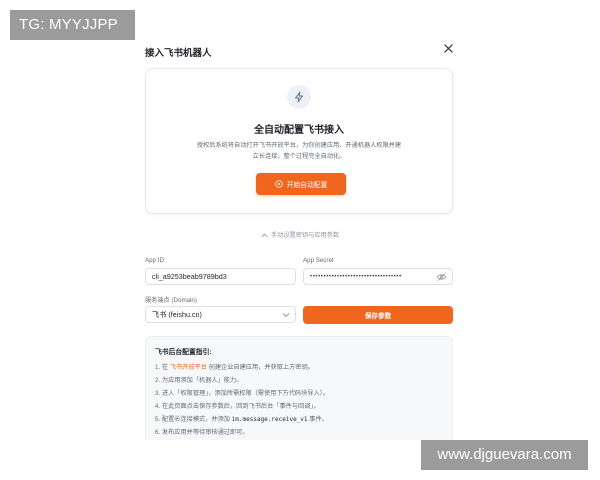 This screenshot has width=600, height=480. What do you see at coordinates (183, 352) in the screenshot?
I see `guide-title: 飞书后台配置指引:` at bounding box center [183, 352].